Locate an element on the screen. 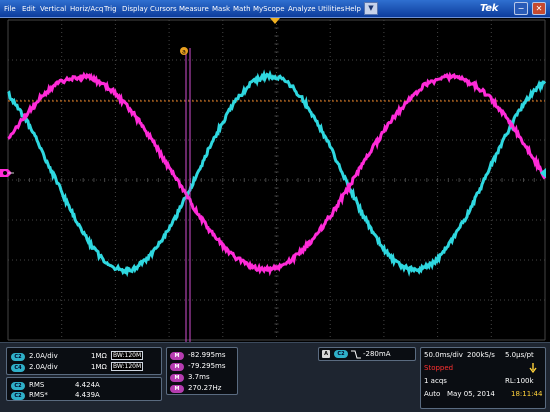  ch4-coupling: 1MΩ is located at coordinates (99, 367).